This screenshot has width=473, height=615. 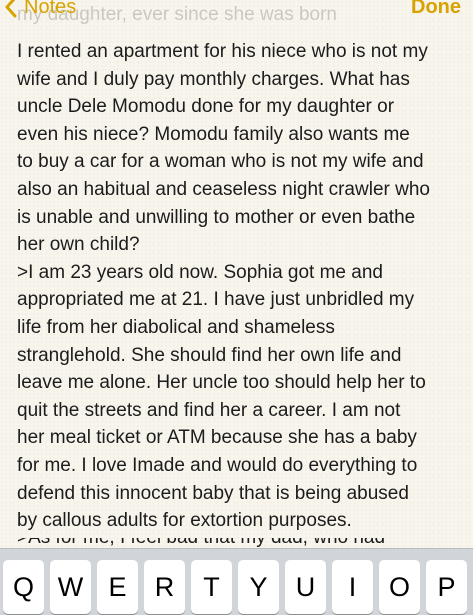 What do you see at coordinates (436, 10) in the screenshot?
I see `done-button: Done` at bounding box center [436, 10].